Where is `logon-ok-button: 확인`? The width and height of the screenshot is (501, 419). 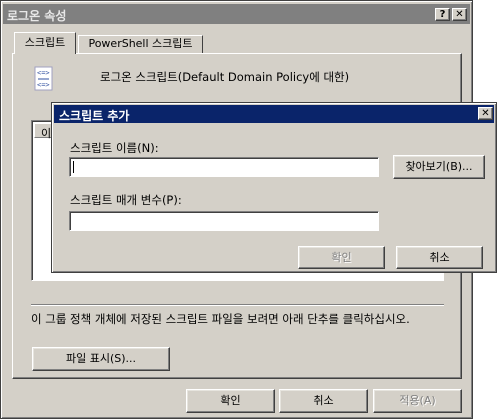
logon-ok-button: 확인 is located at coordinates (230, 401).